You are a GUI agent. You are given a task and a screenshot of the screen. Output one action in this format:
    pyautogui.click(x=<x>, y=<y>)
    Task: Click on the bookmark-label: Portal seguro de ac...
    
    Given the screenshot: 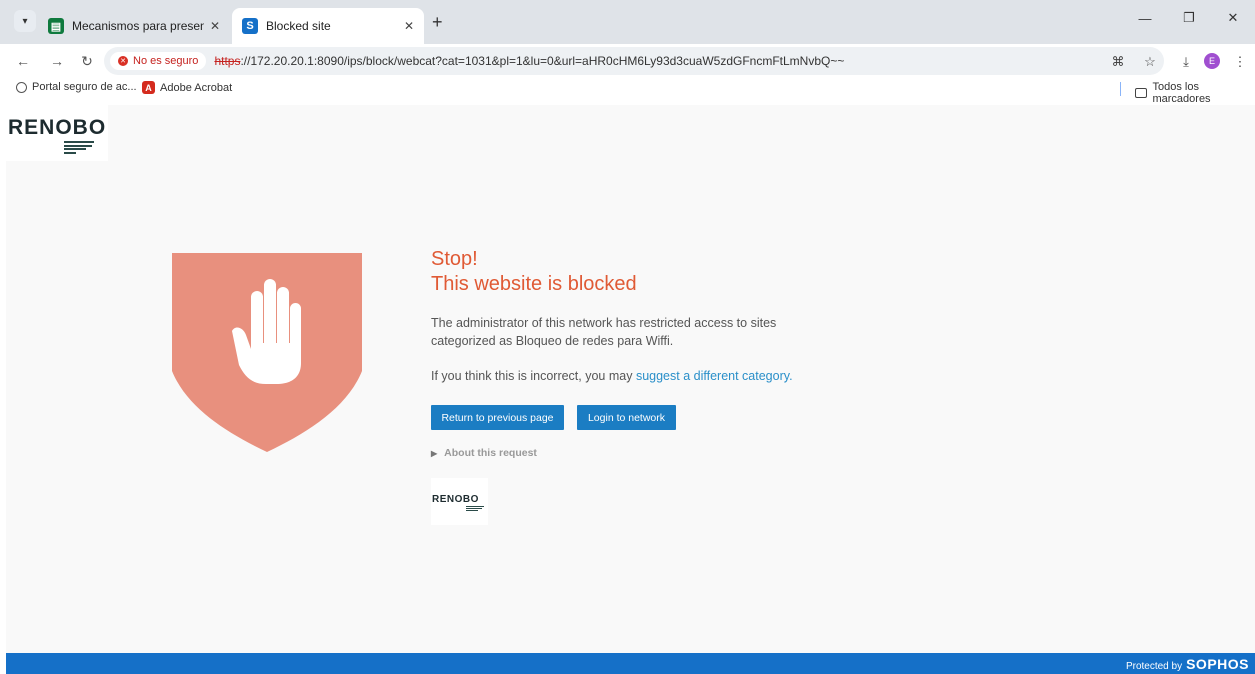 What is the action you would take?
    pyautogui.click(x=84, y=87)
    